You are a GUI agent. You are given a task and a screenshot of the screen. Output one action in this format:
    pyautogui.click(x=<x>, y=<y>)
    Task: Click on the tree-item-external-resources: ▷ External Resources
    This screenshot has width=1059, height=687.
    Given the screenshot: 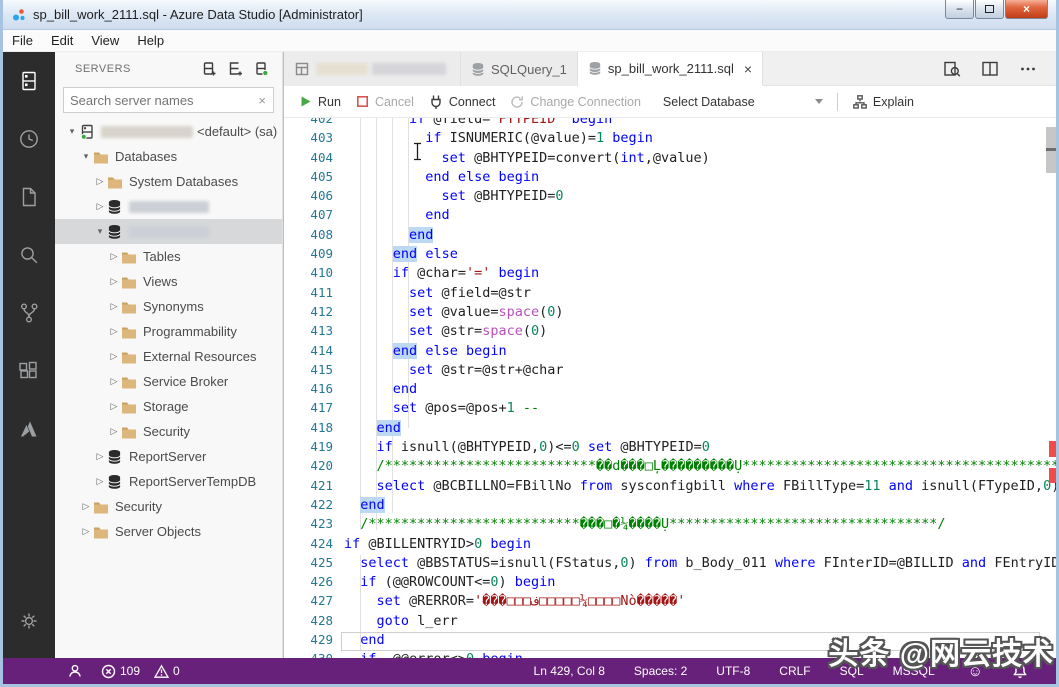 What is the action you would take?
    pyautogui.click(x=168, y=356)
    